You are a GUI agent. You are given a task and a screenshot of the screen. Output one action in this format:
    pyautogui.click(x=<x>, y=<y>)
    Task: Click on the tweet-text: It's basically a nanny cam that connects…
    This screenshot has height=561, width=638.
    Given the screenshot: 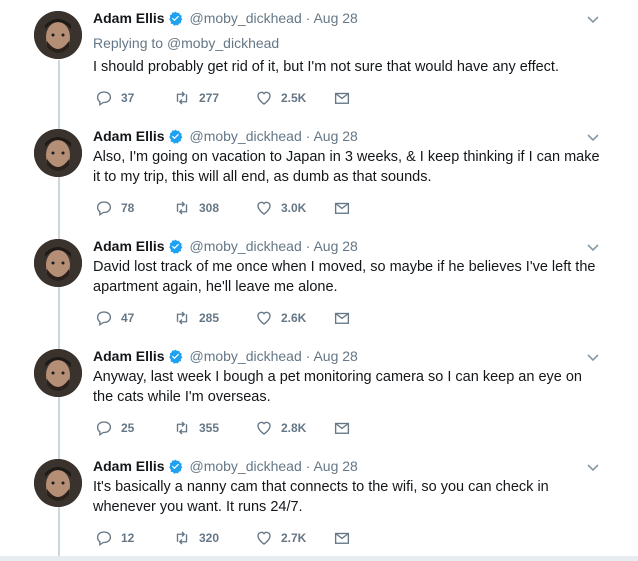 What is the action you would take?
    pyautogui.click(x=321, y=497)
    